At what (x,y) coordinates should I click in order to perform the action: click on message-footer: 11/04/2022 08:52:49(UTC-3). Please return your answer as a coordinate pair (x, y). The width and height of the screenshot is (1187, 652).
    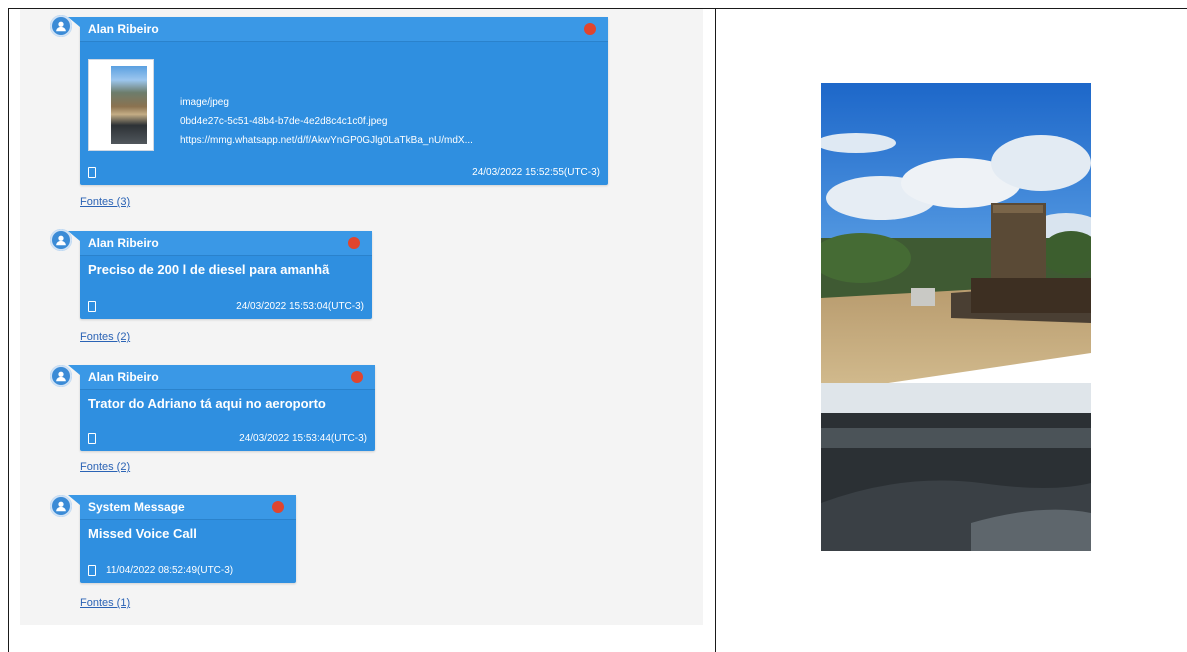
    Looking at the image, I should click on (188, 570).